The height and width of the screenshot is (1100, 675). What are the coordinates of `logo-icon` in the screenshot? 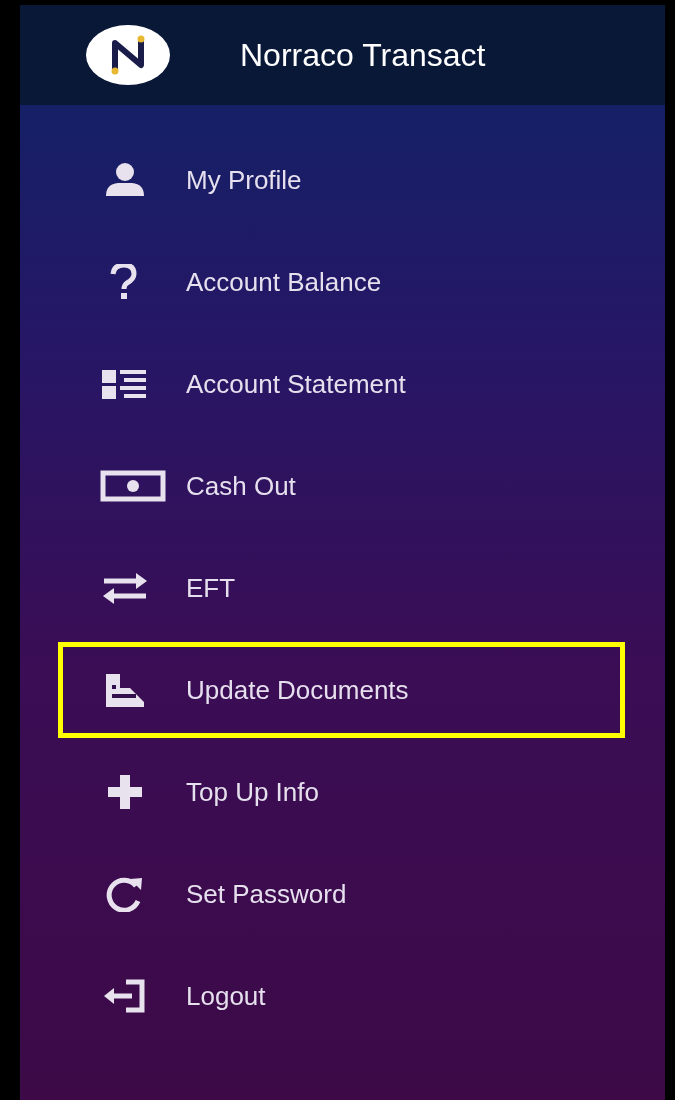 It's located at (128, 55).